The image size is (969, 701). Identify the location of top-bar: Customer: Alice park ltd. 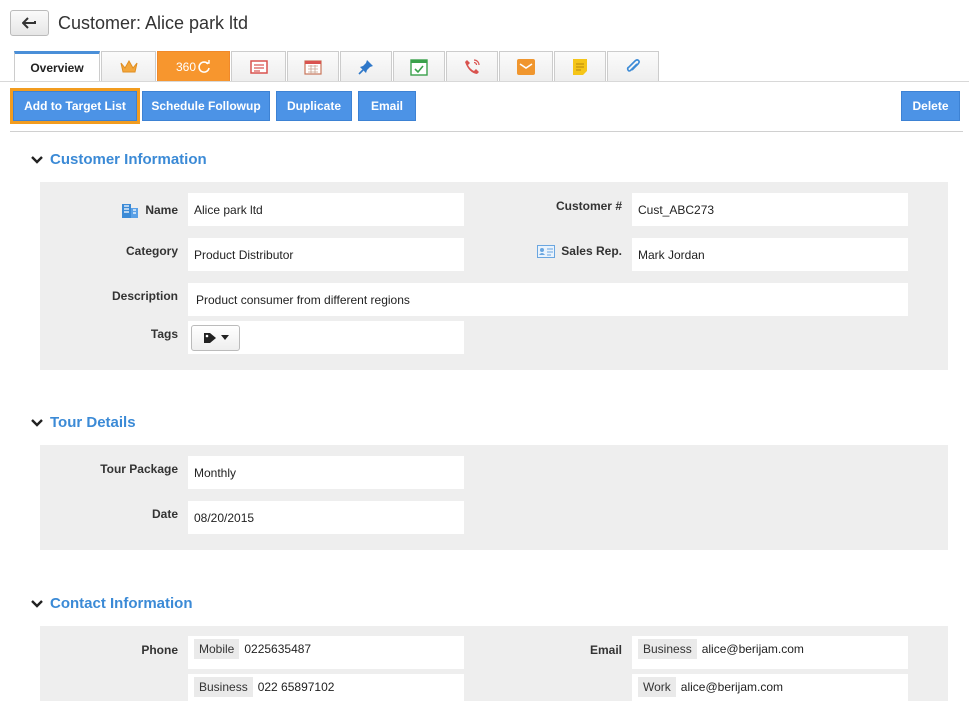
(129, 23).